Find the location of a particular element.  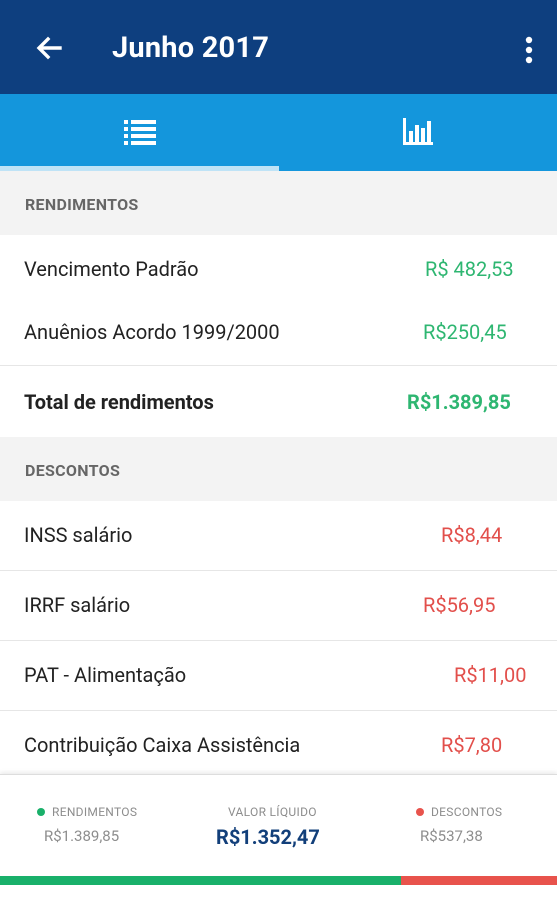

list-item: Anuênios Acordo 1999/2000 R$250,45 is located at coordinates (278, 332).